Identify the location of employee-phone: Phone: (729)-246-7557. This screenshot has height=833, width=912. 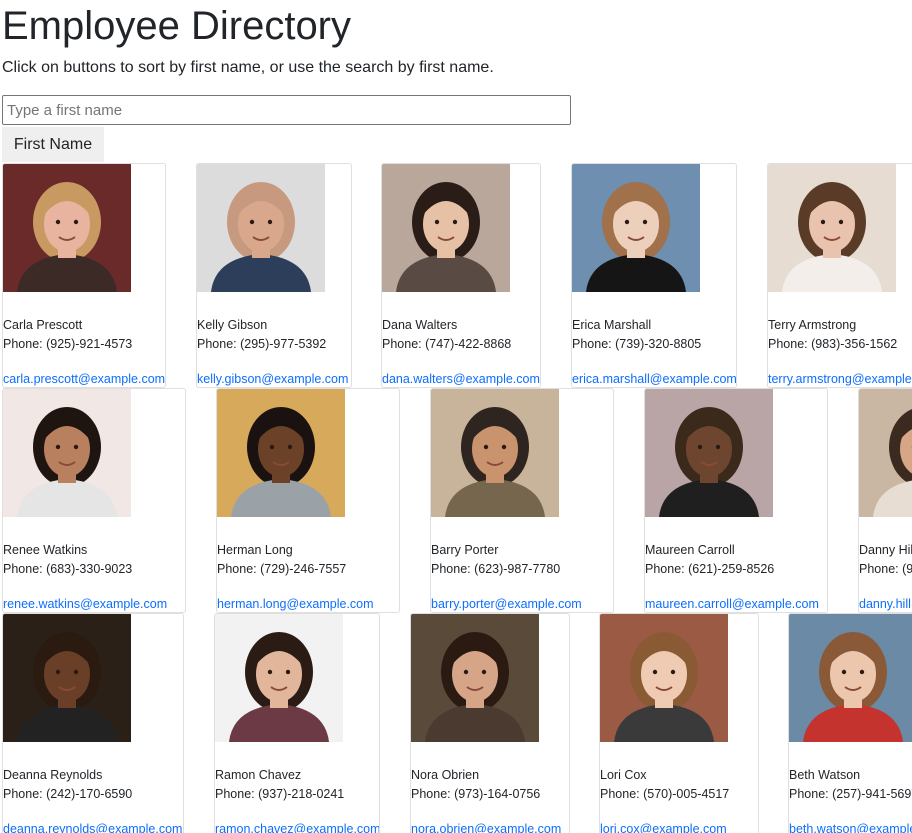
(282, 569).